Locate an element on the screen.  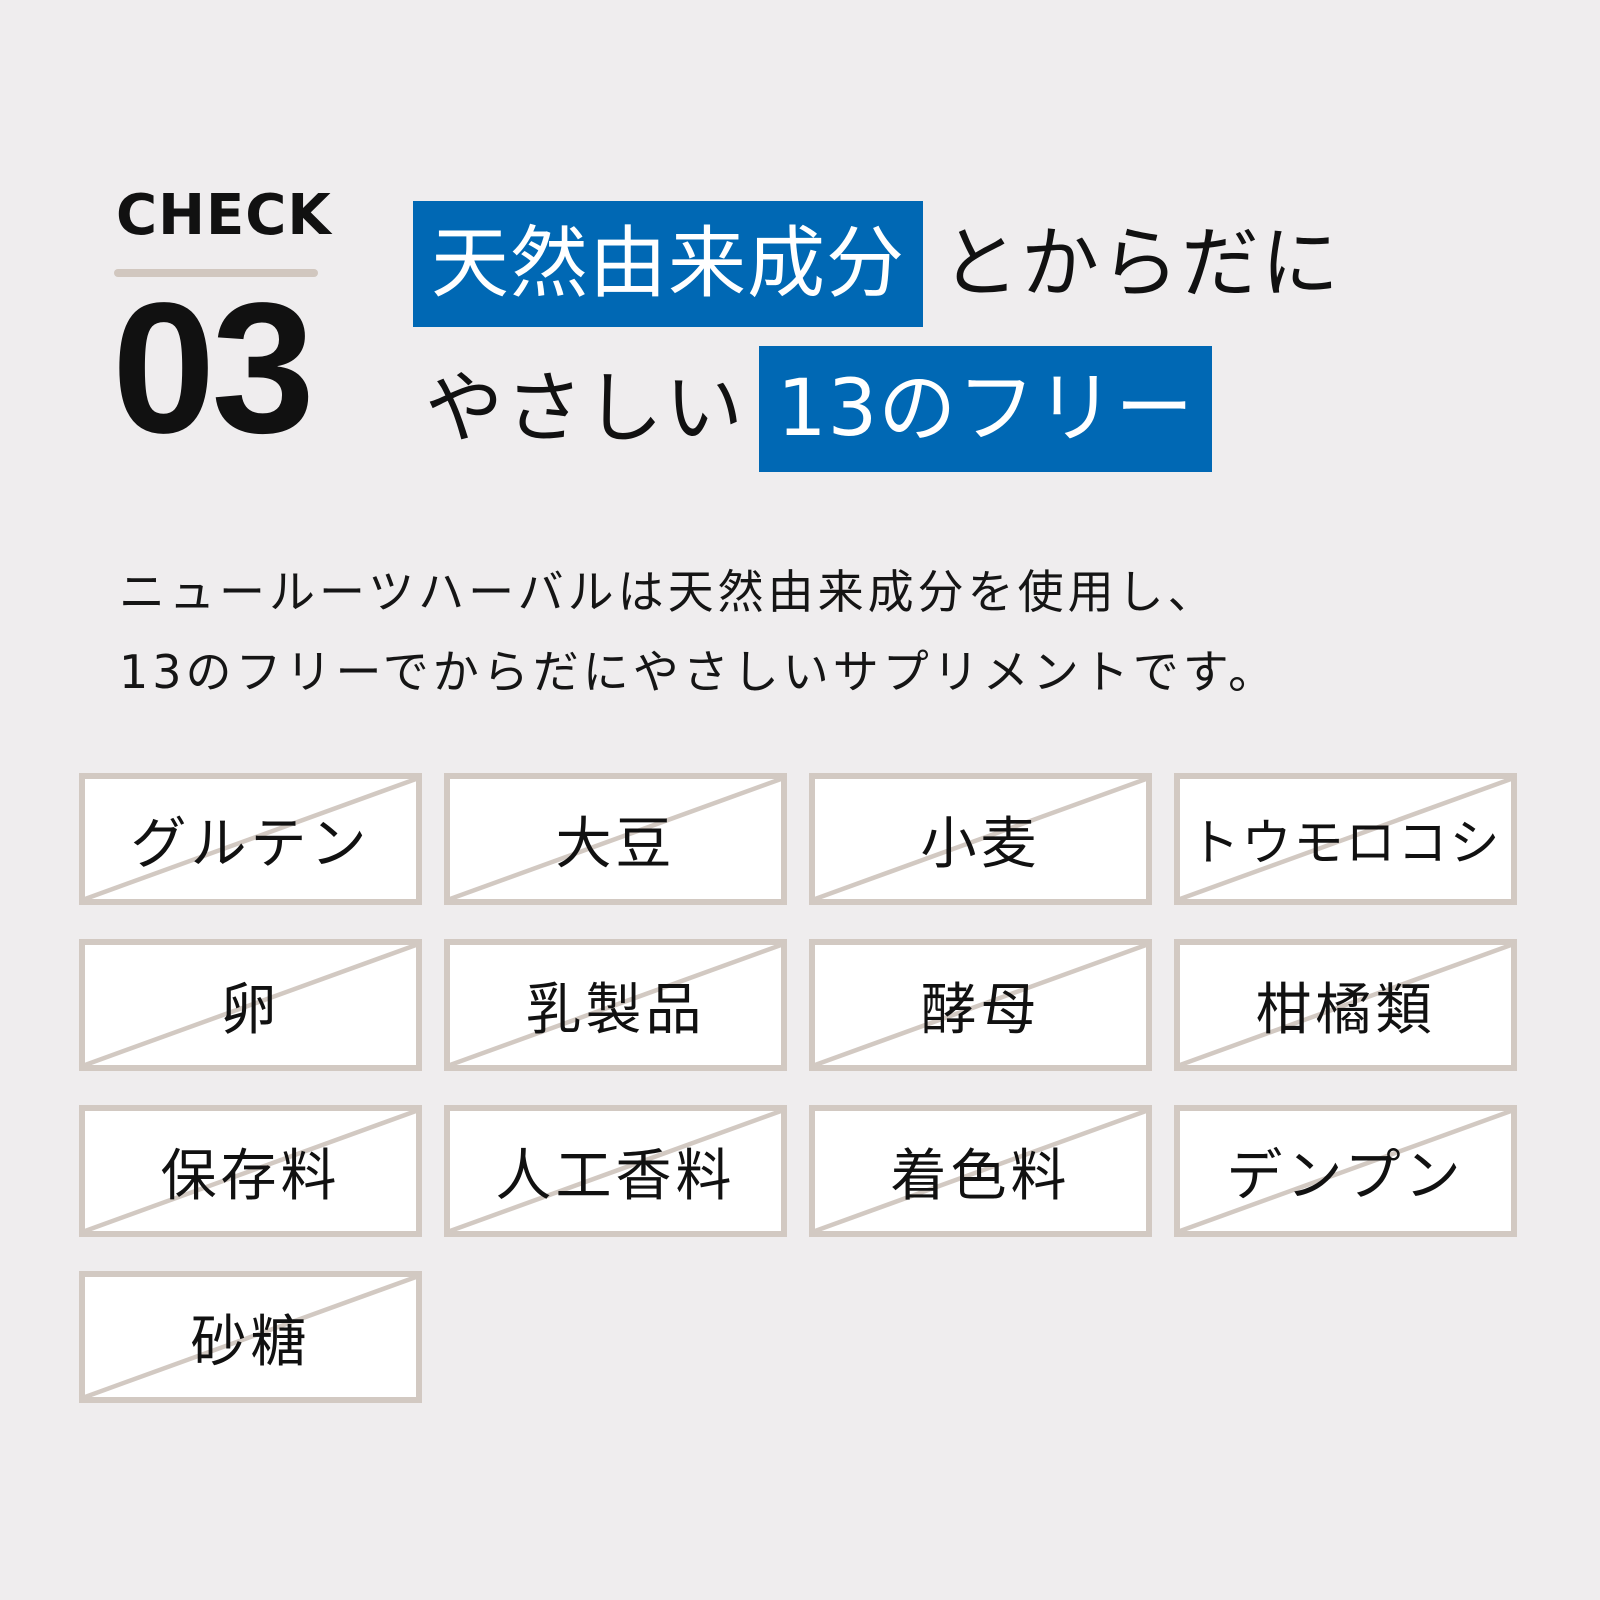
free-item-label: 酵母 is located at coordinates (980, 1010).